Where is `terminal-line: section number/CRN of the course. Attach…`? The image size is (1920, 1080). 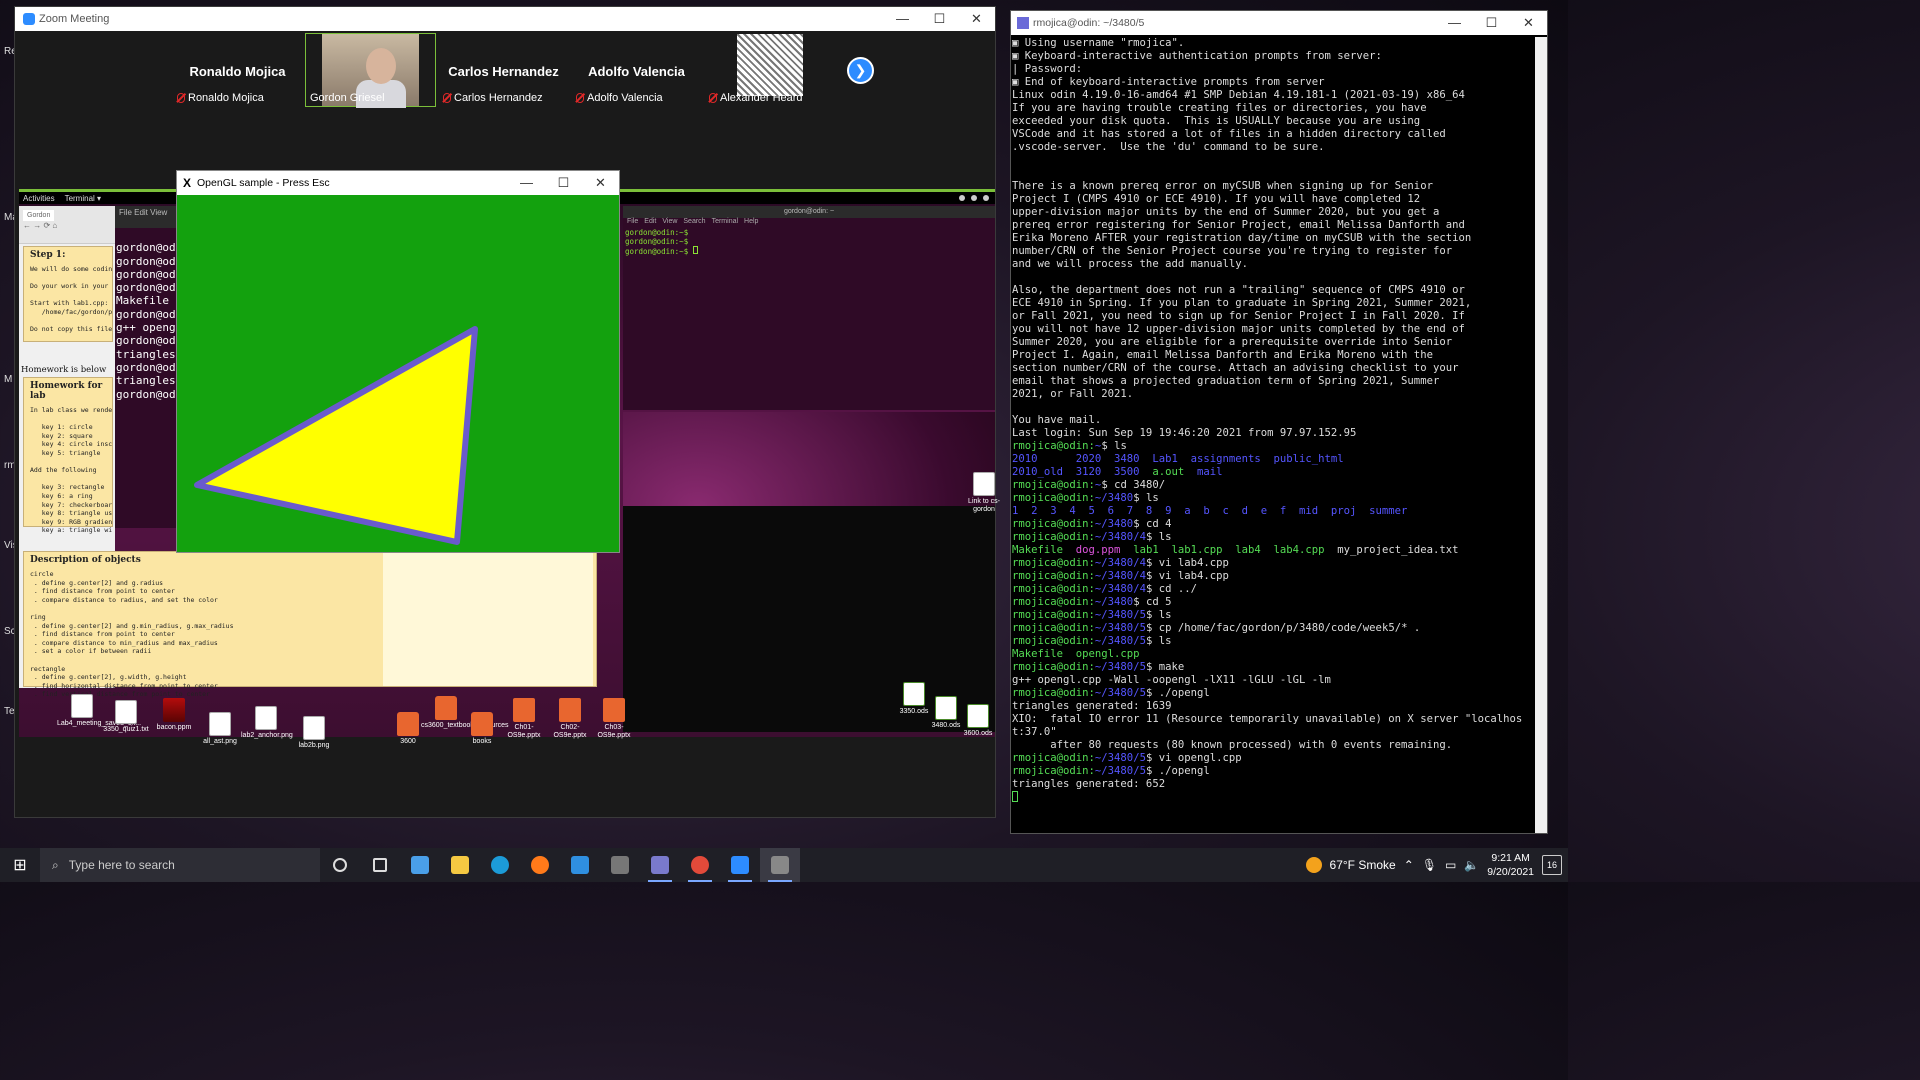
terminal-line: section number/CRN of the course. Attach… is located at coordinates (1274, 368).